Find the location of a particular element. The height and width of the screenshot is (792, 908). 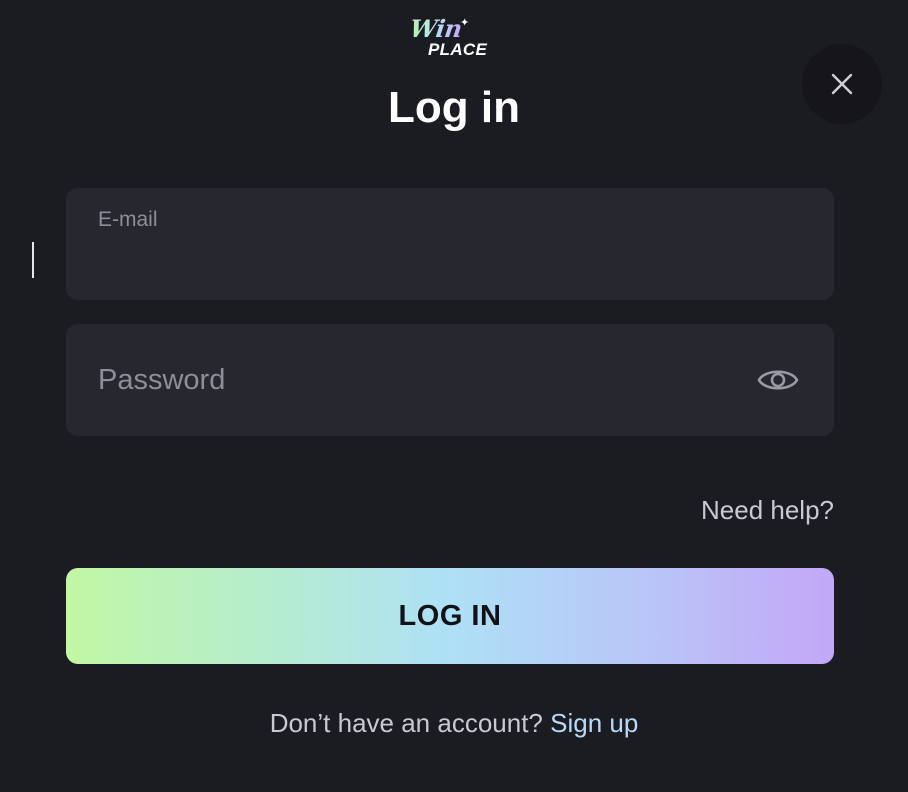

need-help-link: Need help? is located at coordinates (767, 510).